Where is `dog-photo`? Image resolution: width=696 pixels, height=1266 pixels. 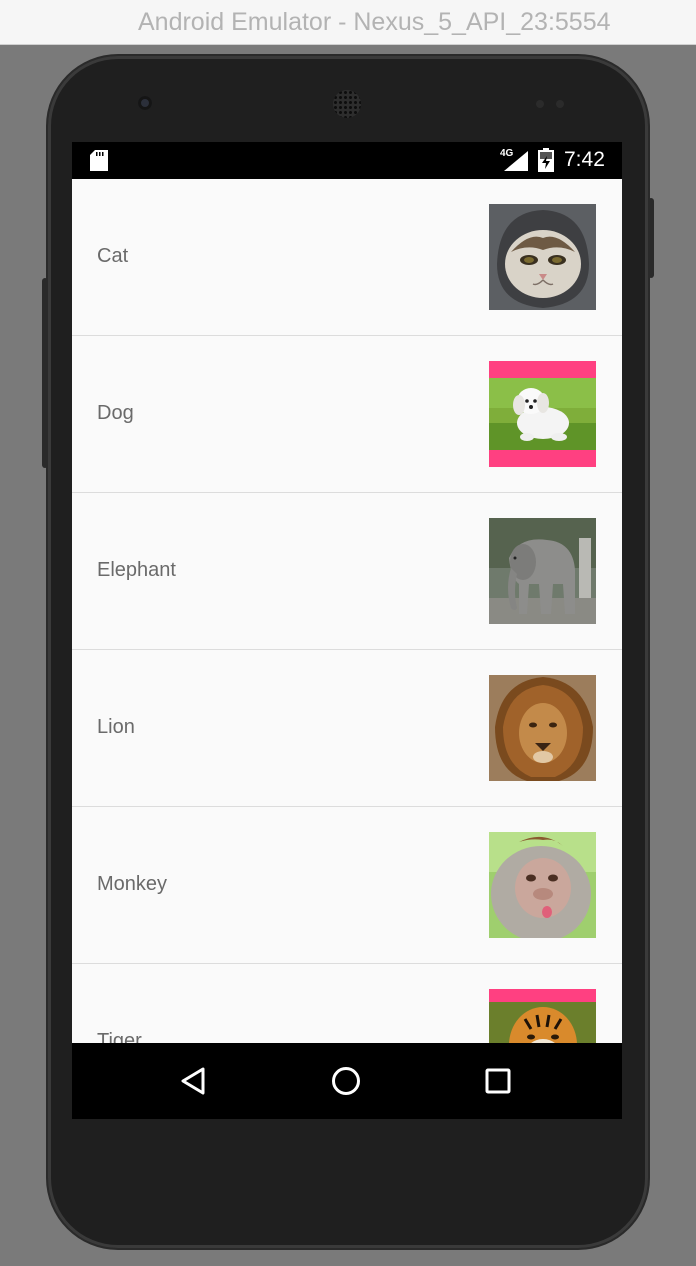 dog-photo is located at coordinates (542, 414).